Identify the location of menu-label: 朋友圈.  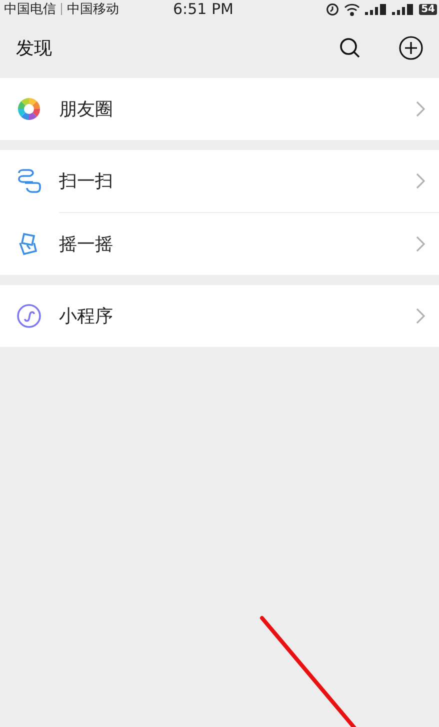
(86, 109).